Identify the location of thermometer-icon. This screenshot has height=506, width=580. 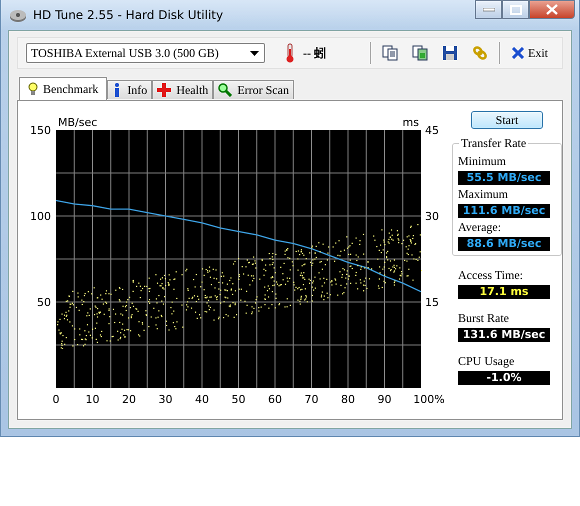
(290, 53).